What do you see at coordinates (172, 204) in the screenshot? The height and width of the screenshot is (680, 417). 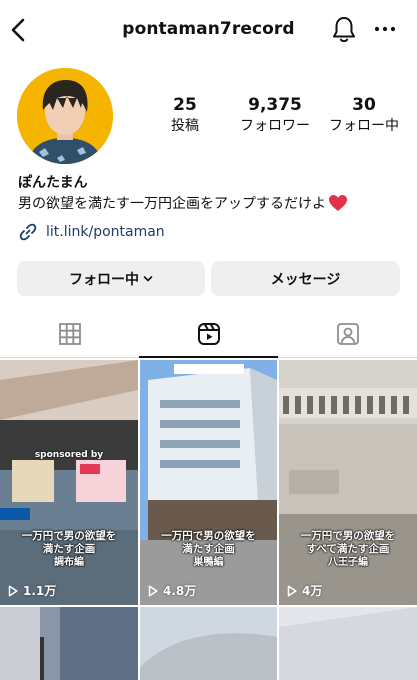 I see `bio-text: 男の欲望を満たす一万円企画をアップするだけよ` at bounding box center [172, 204].